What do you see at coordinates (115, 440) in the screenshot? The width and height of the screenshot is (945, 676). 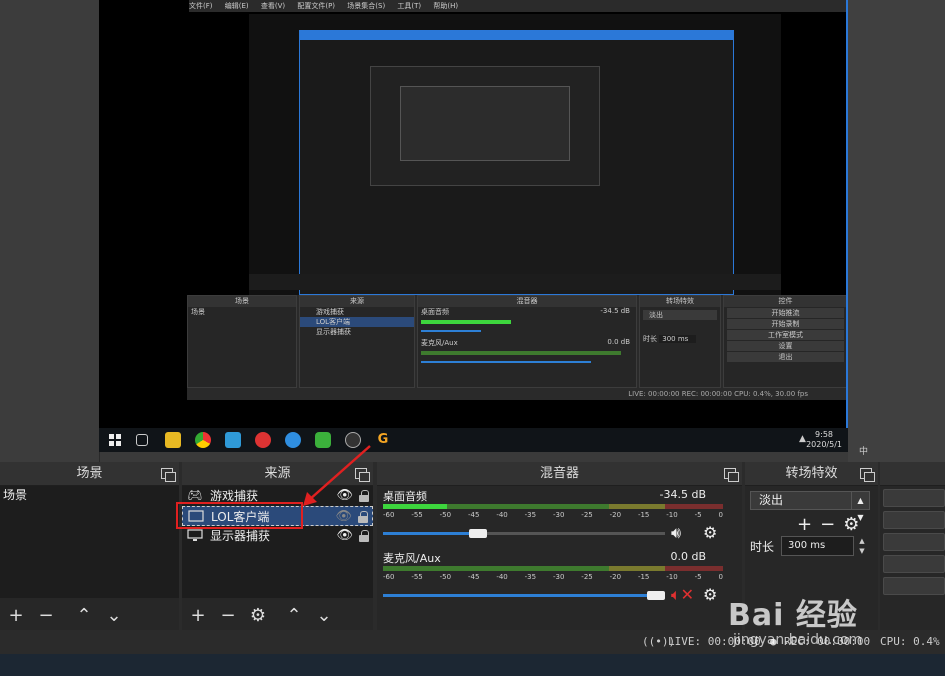 I see `start-icon` at bounding box center [115, 440].